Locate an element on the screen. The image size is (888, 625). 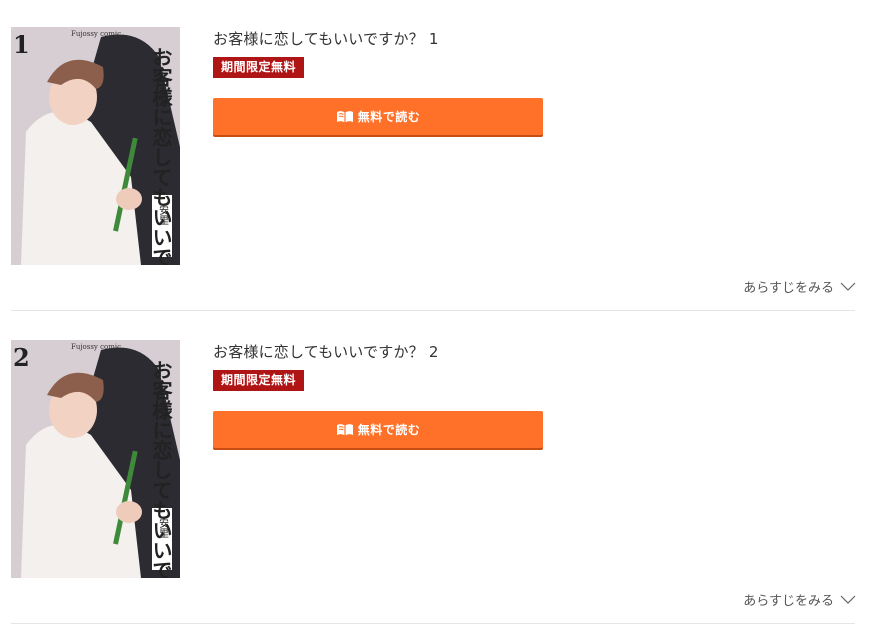
cover-volume-number: 2 is located at coordinates (21, 357).